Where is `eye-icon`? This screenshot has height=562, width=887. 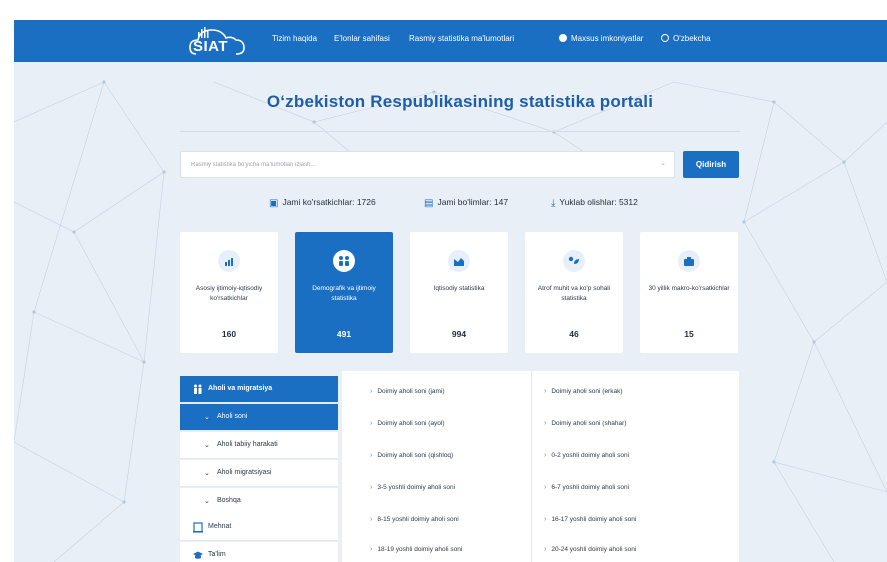 eye-icon is located at coordinates (563, 38).